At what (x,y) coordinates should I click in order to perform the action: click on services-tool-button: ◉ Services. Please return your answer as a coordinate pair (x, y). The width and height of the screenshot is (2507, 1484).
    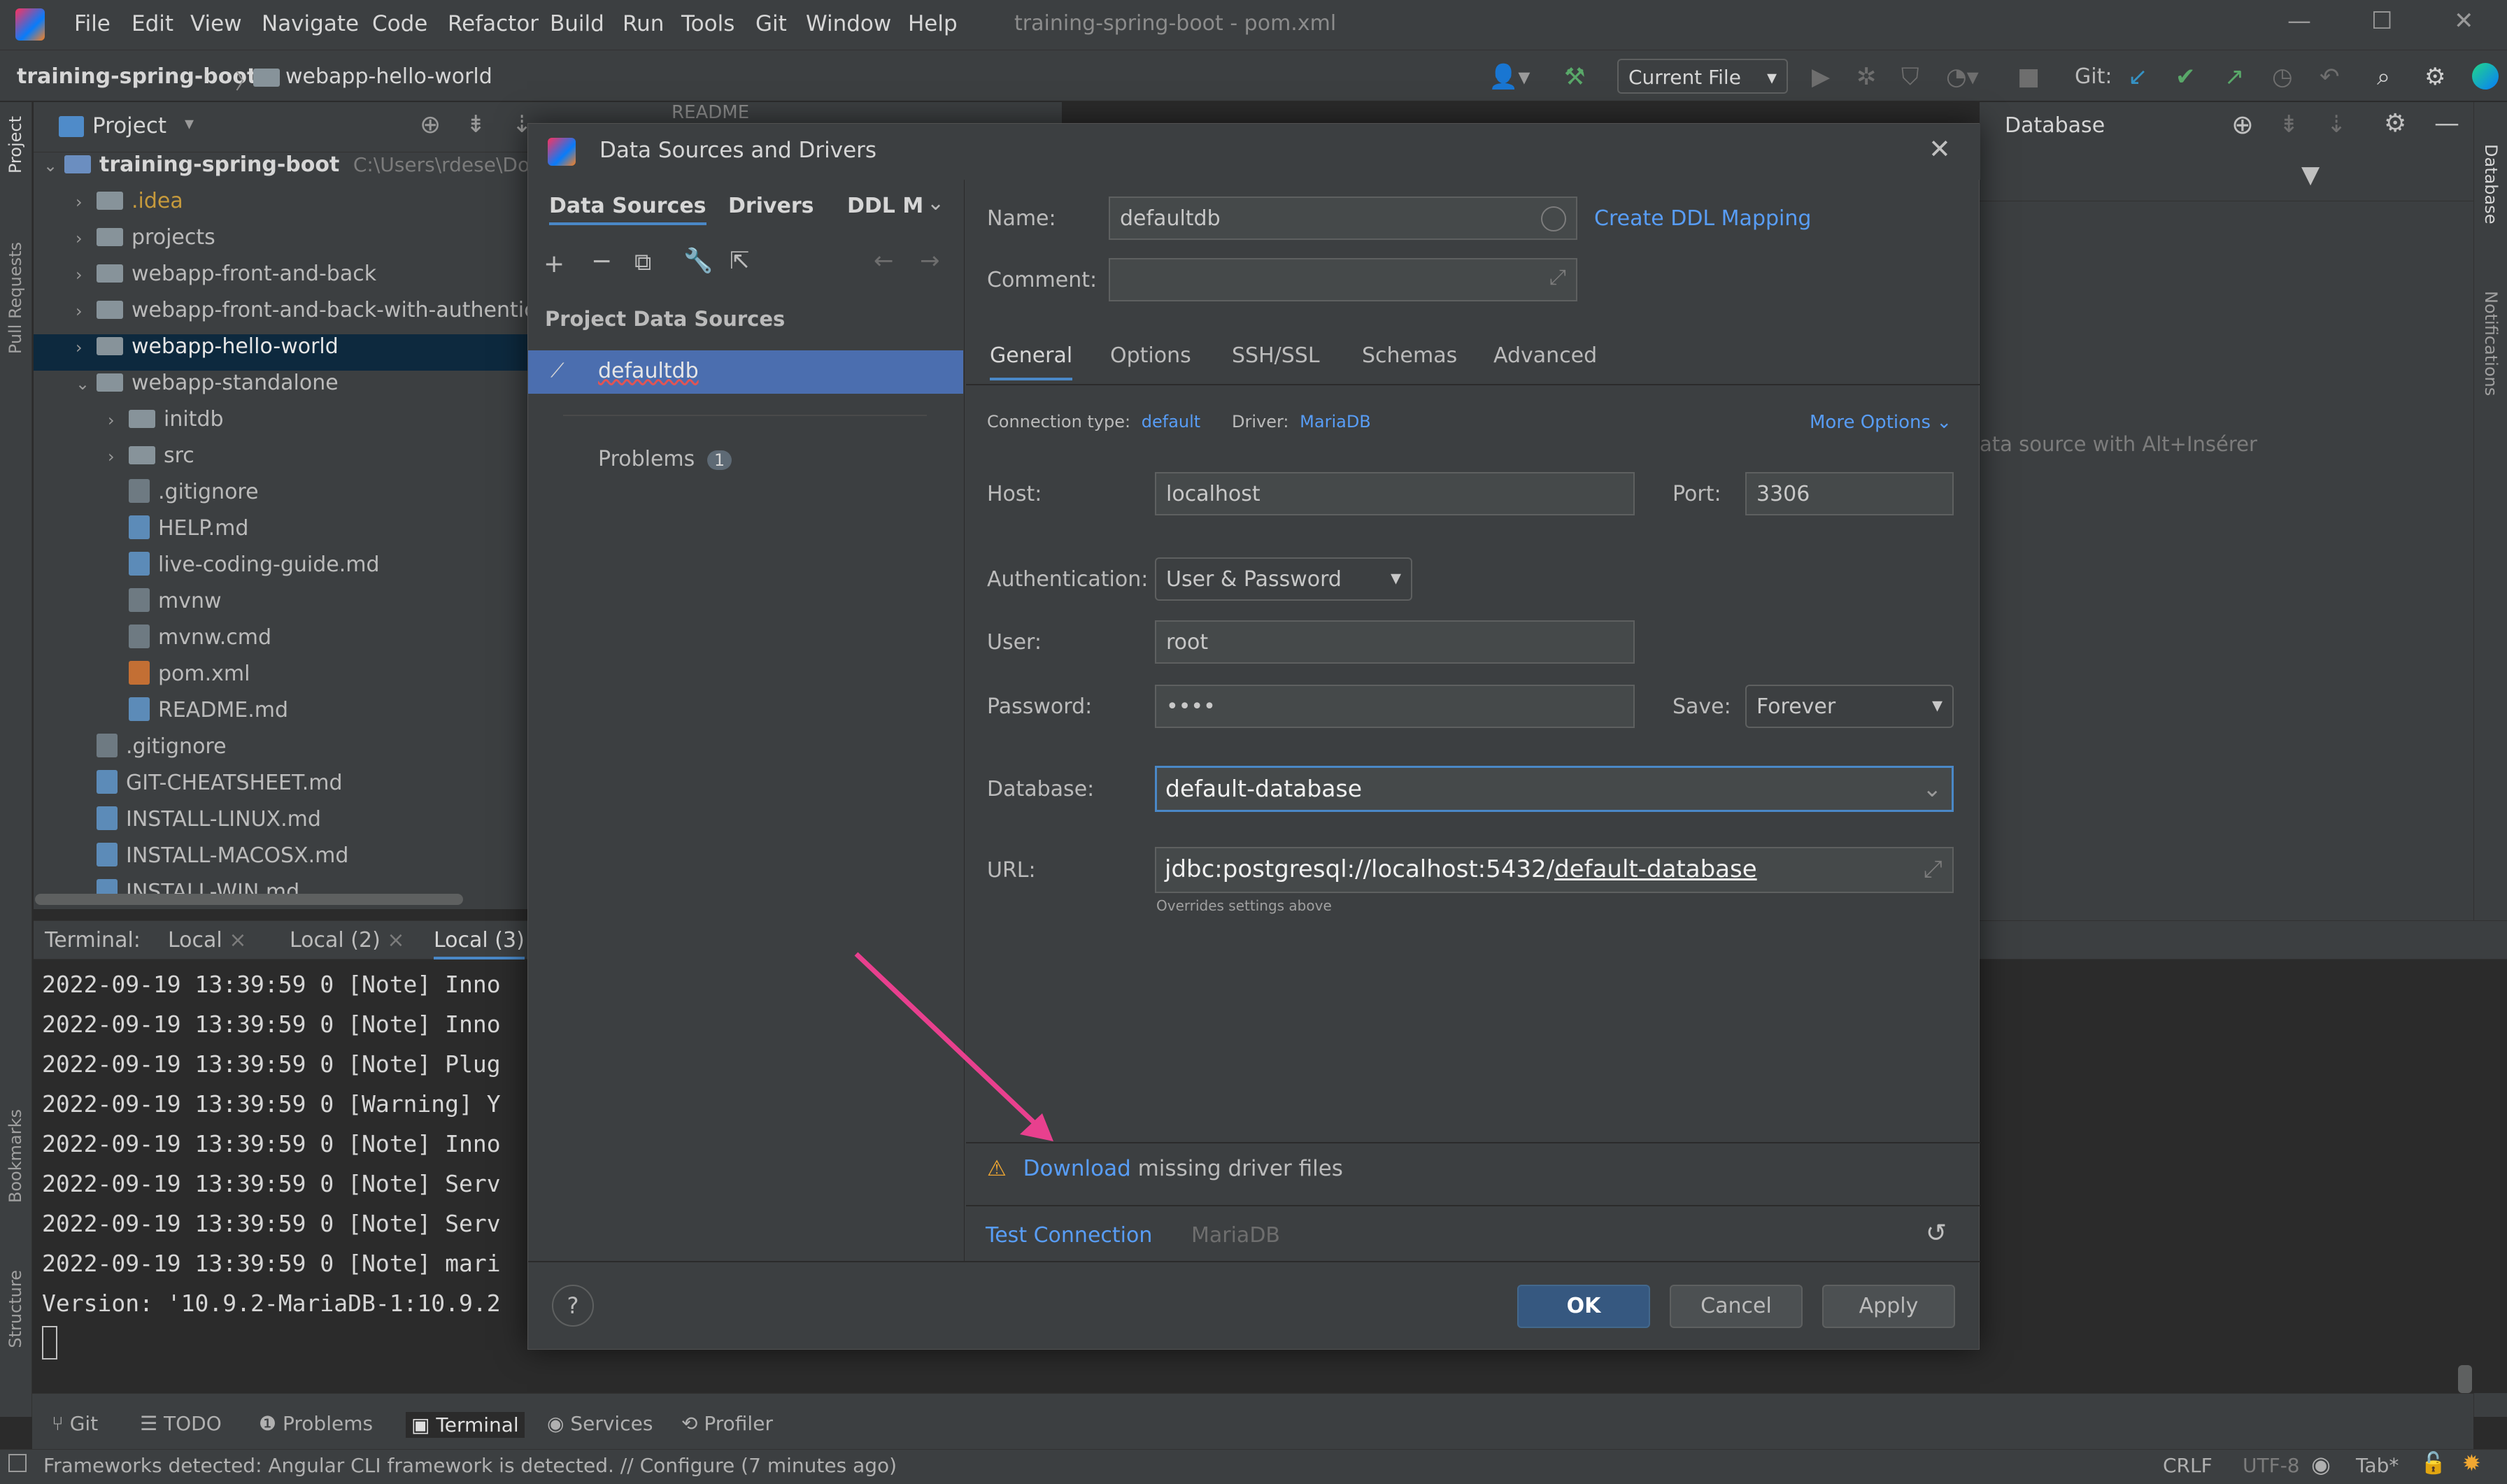
    Looking at the image, I should click on (600, 1423).